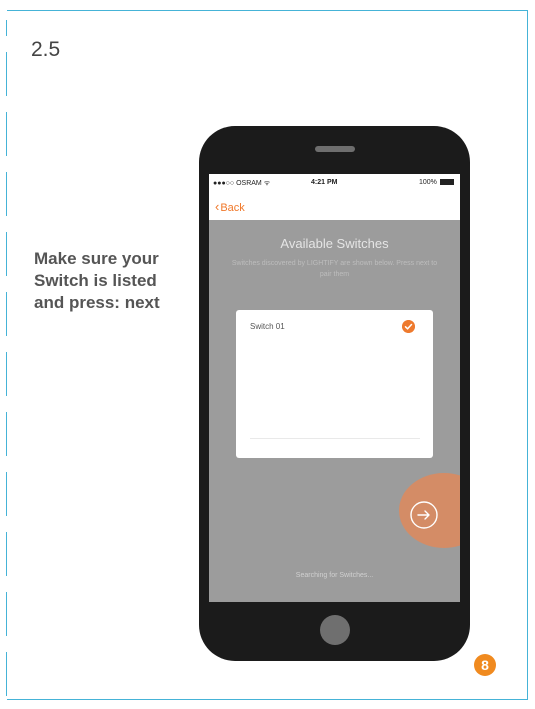 This screenshot has width=535, height=709. Describe the element at coordinates (428, 182) in the screenshot. I see `status-battery-percent: 100%` at that location.